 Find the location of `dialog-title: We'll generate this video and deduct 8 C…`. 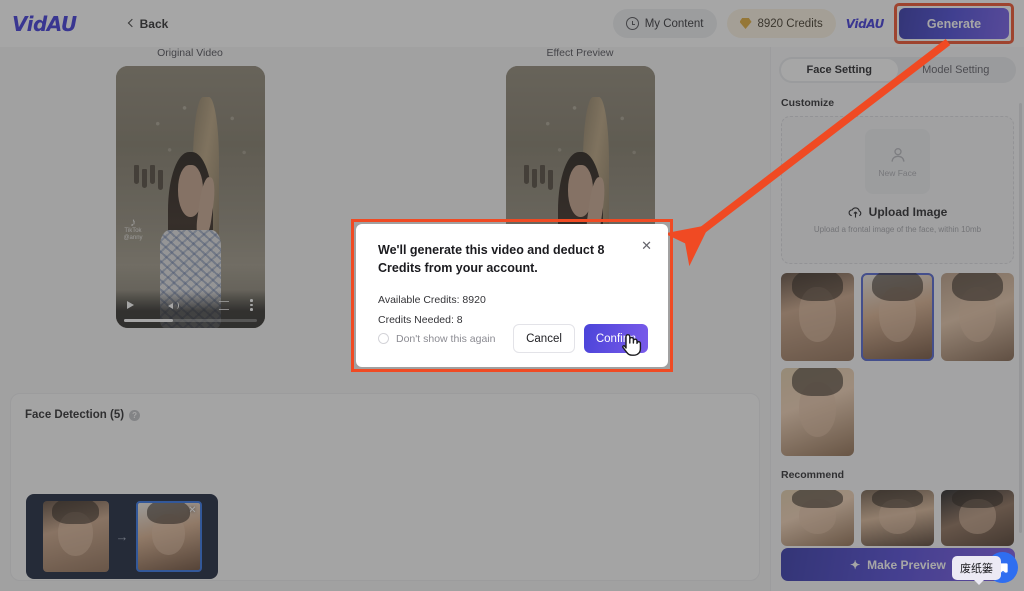

dialog-title: We'll generate this video and deduct 8 C… is located at coordinates (491, 259).